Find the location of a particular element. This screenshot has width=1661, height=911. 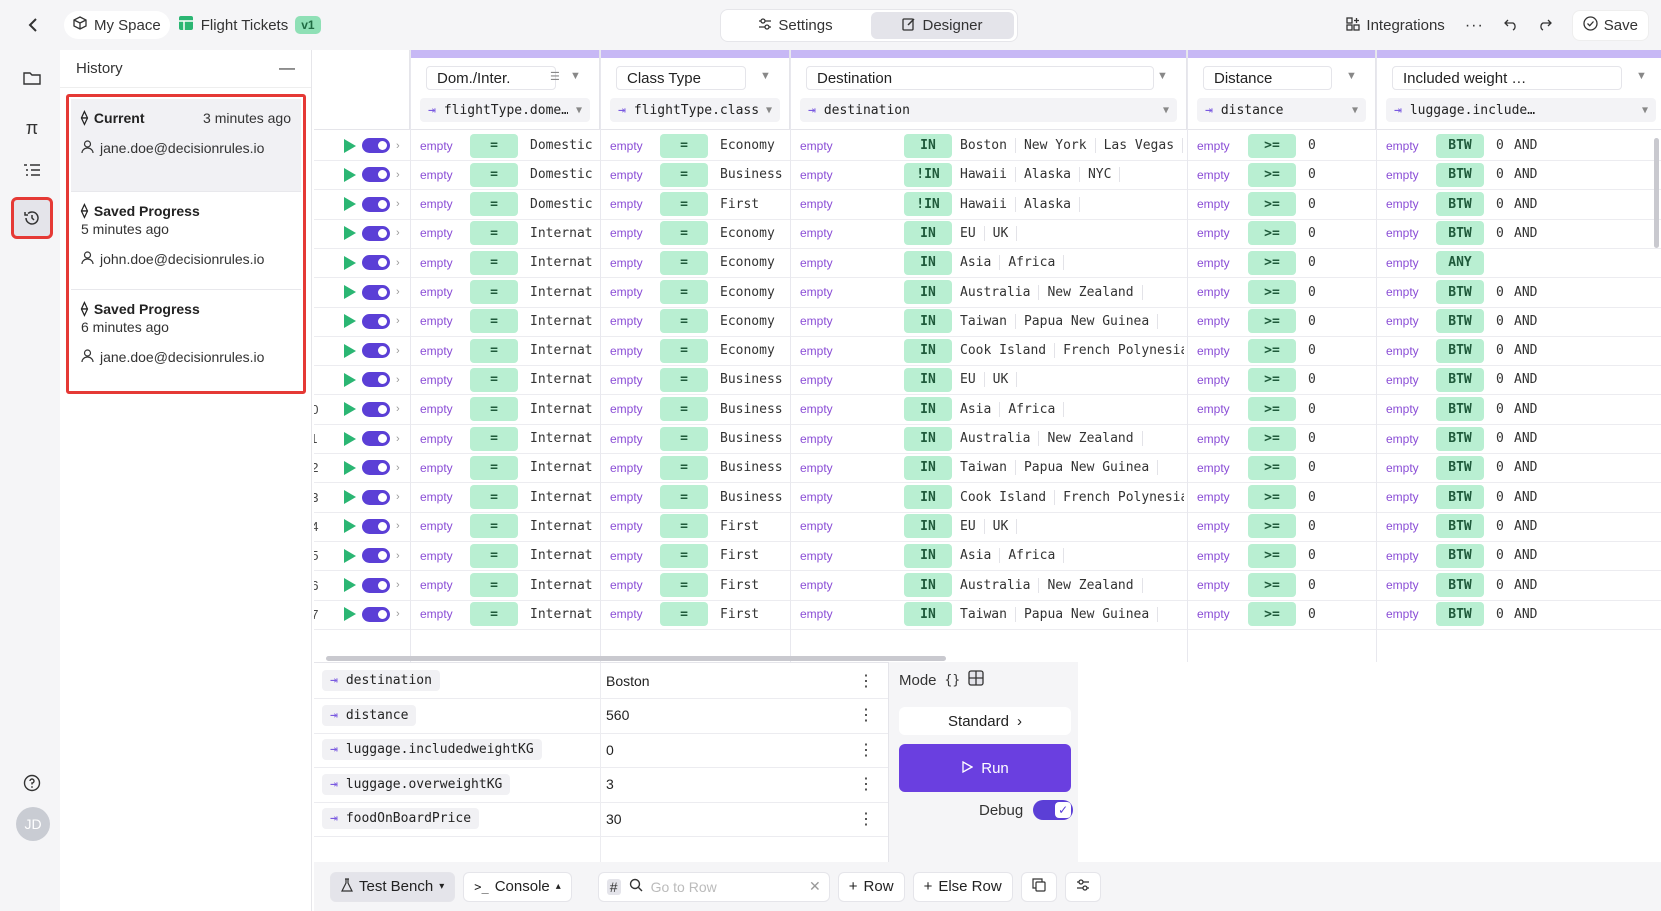

destination-tag: Las Vegas is located at coordinates (1140, 145).